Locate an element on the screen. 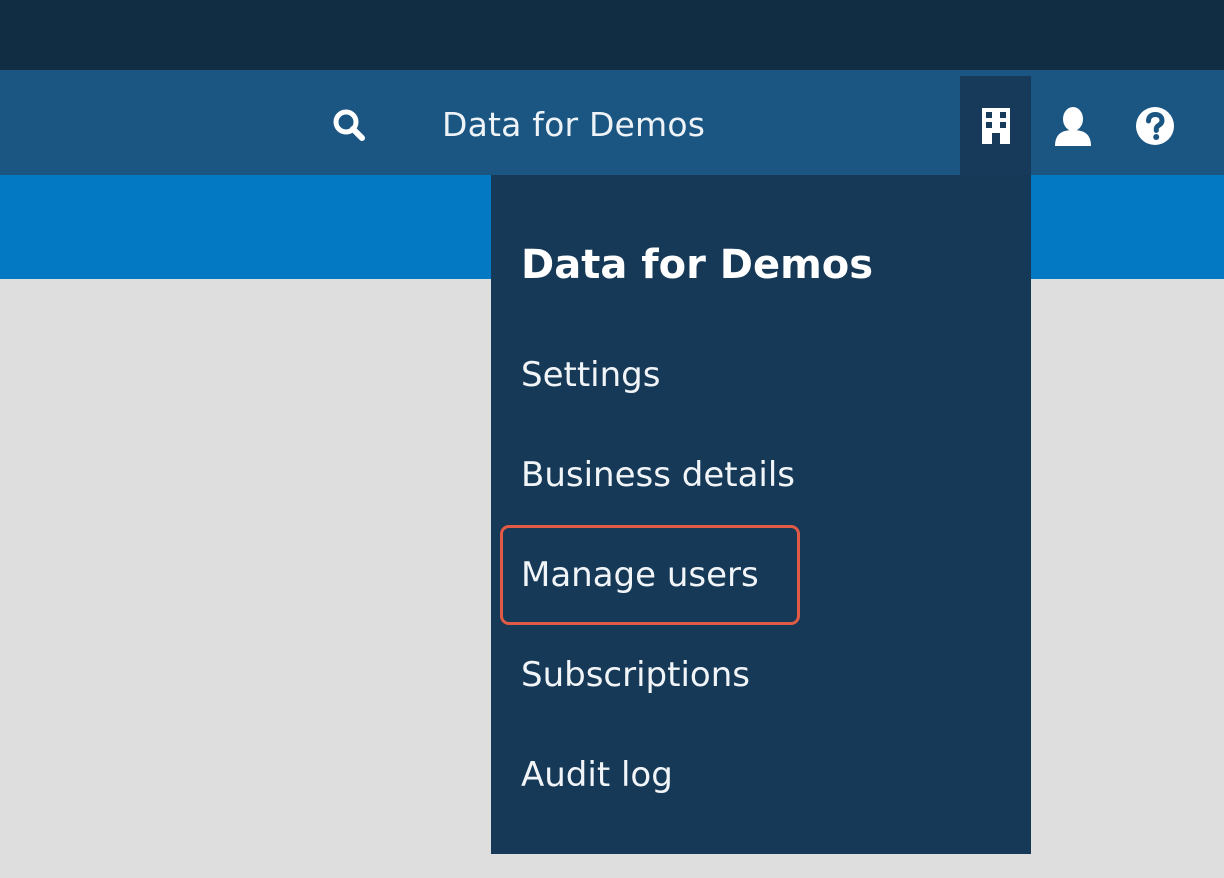 The height and width of the screenshot is (878, 1224). organization-menu-button is located at coordinates (995, 125).